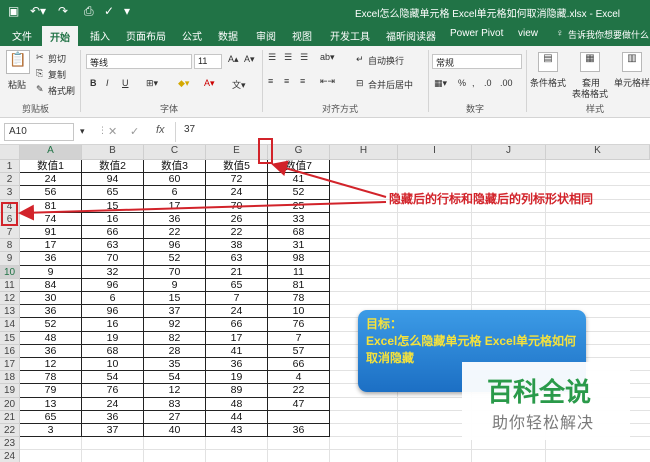 The width and height of the screenshot is (650, 462). I want to click on watermark: 百科全说 助你轻松解决, so click(546, 401).